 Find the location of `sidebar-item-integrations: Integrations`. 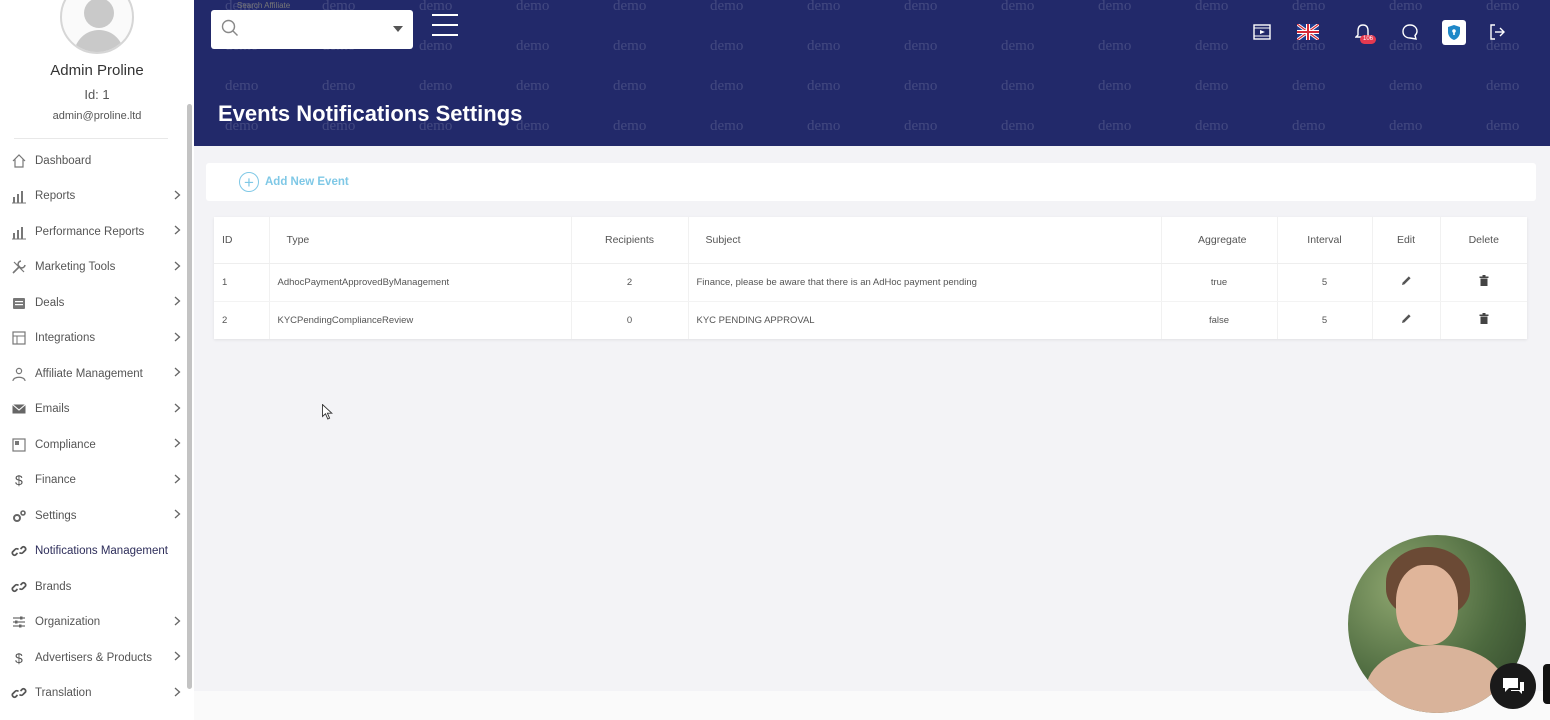

sidebar-item-integrations: Integrations is located at coordinates (93, 339).